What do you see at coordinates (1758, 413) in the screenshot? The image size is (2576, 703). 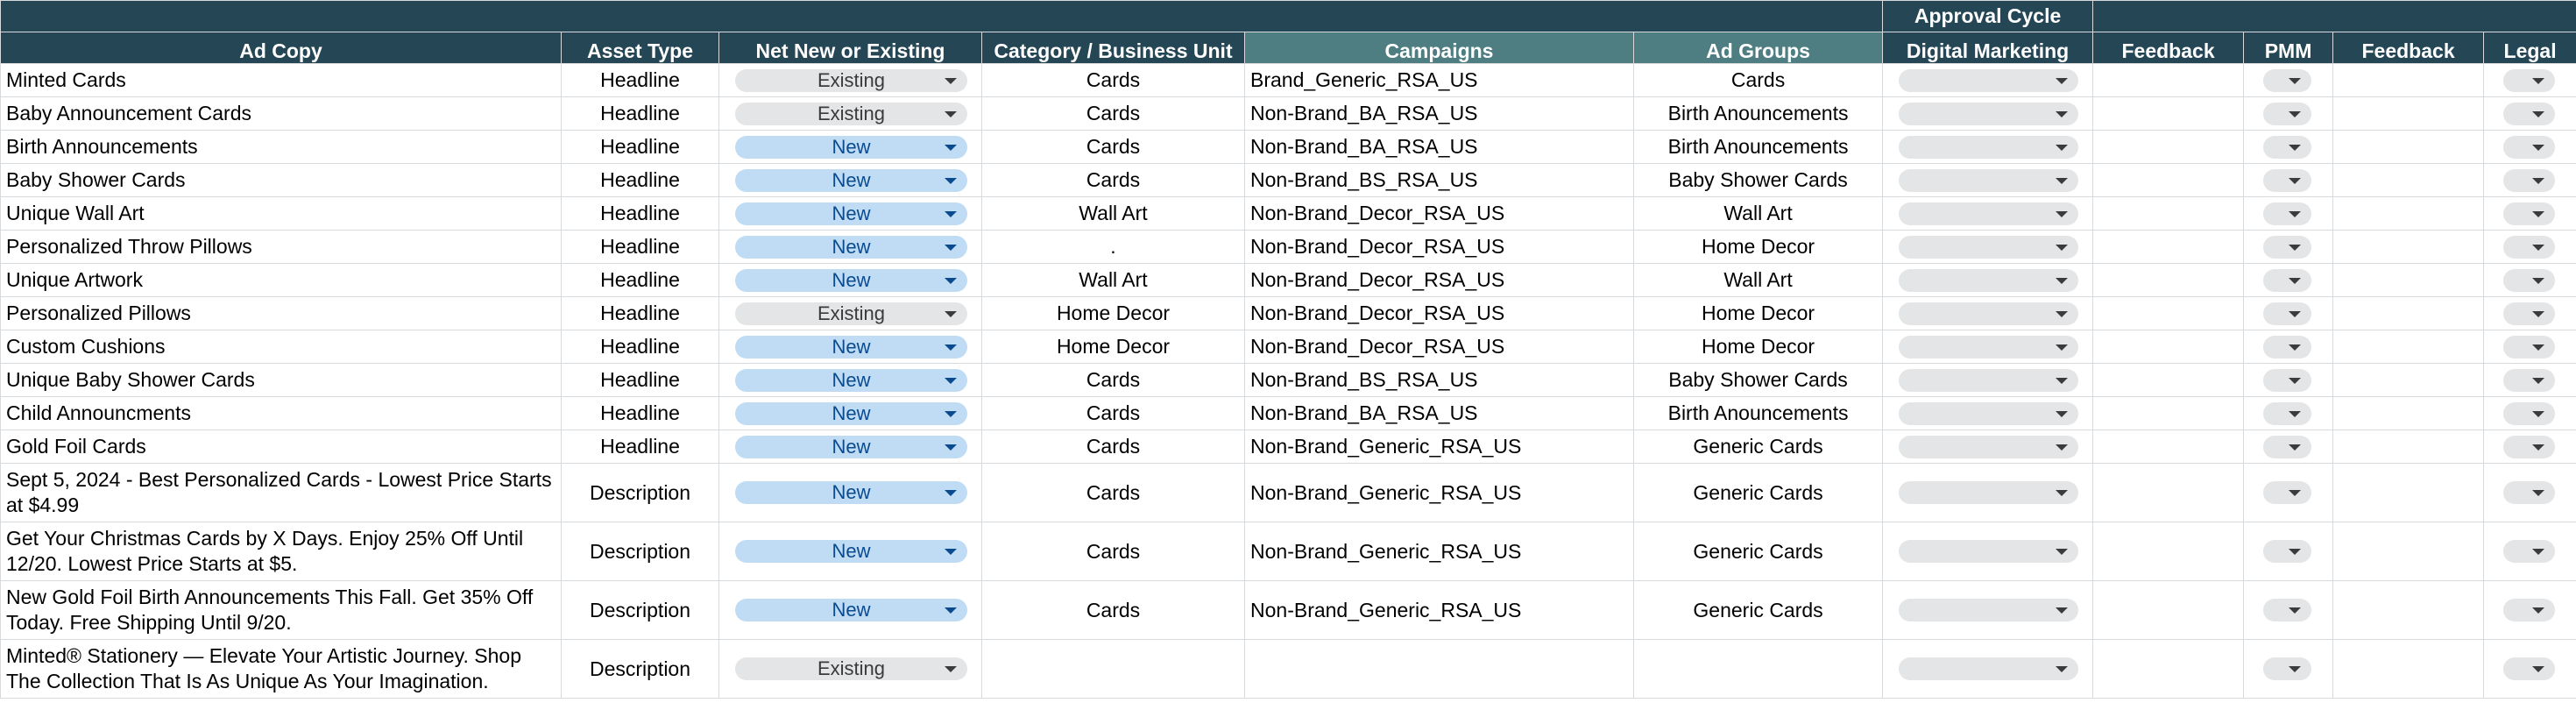 I see `ad-group-cell: Birth Anouncements` at bounding box center [1758, 413].